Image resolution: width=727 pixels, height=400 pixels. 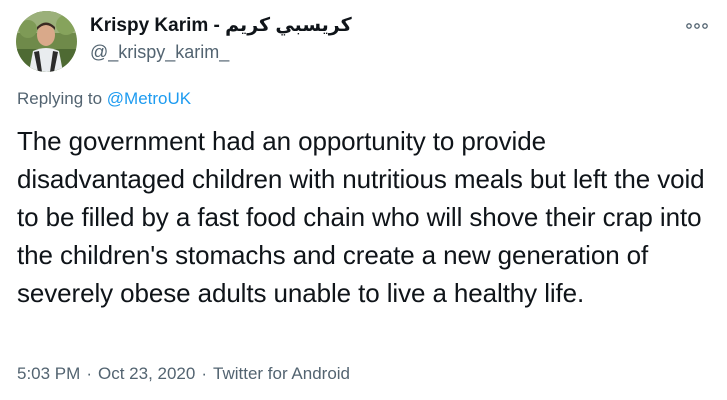 I want to click on tweet-time: 5:03 PM, so click(x=48, y=373).